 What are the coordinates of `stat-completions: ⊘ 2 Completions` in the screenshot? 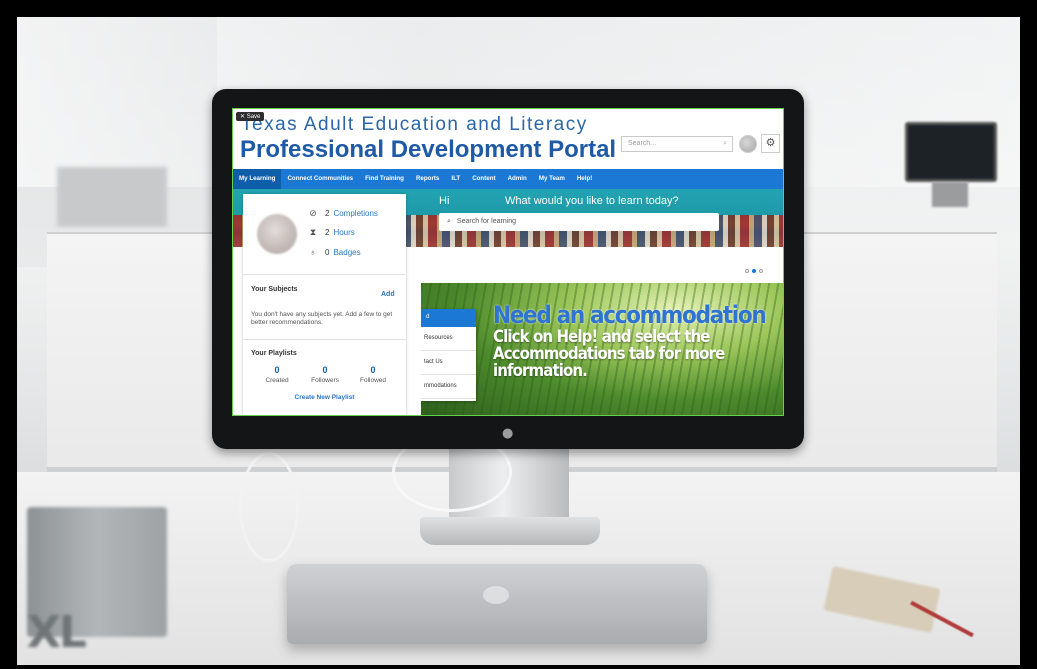 It's located at (342, 213).